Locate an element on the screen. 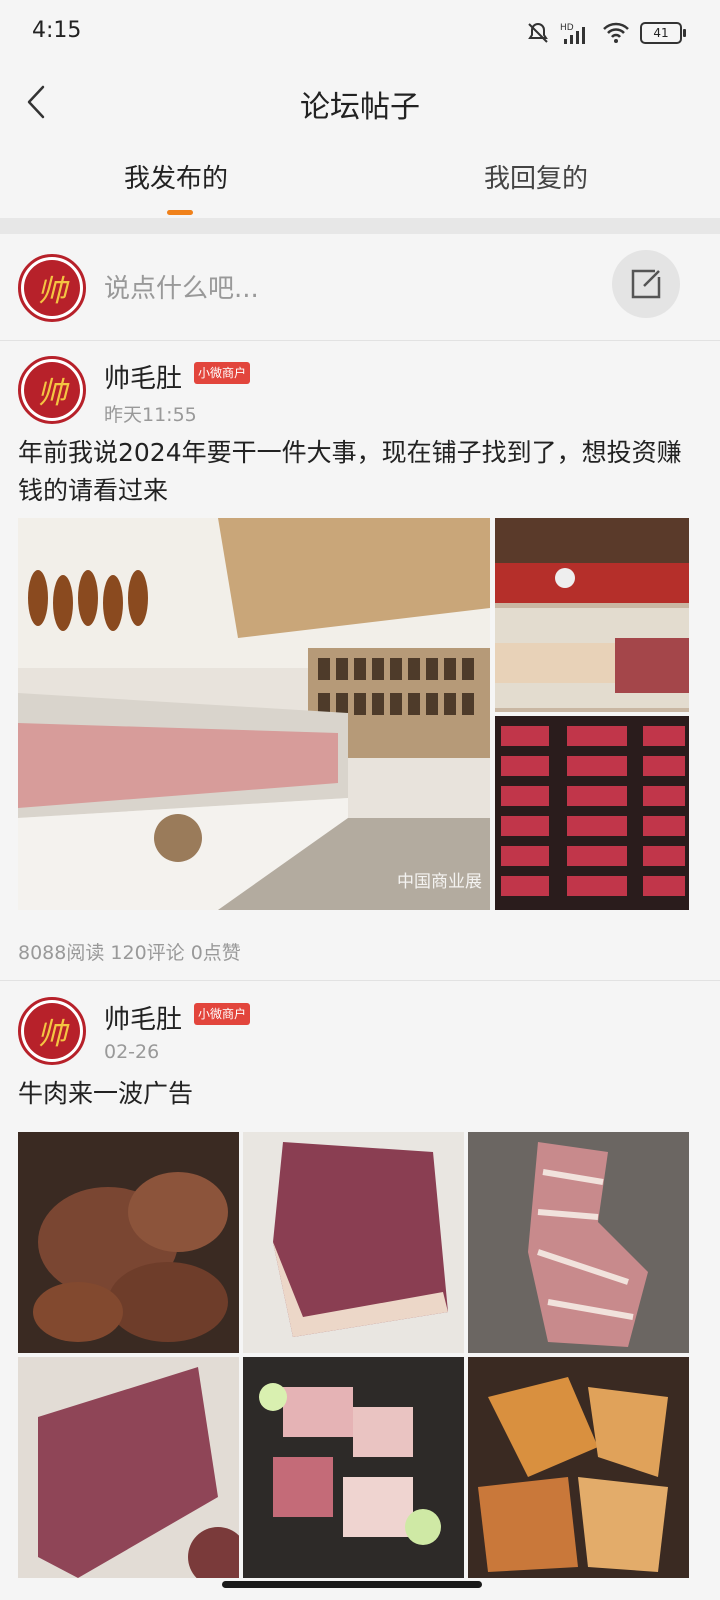  compose-button is located at coordinates (646, 284).